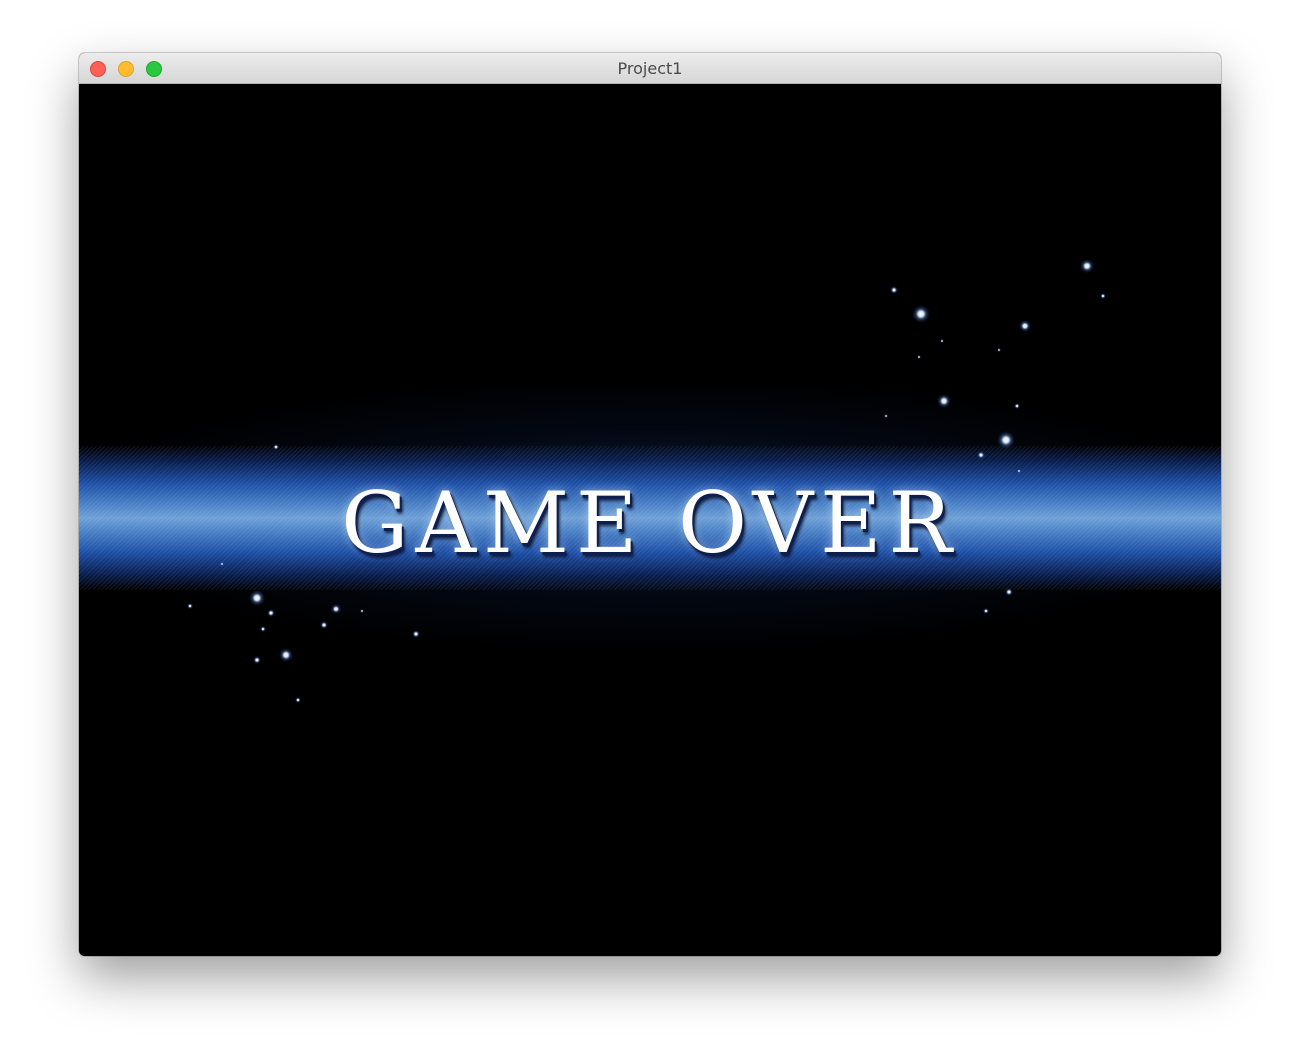 This screenshot has height=1061, width=1300. What do you see at coordinates (650, 523) in the screenshot?
I see `game-over-title: GAME OVER` at bounding box center [650, 523].